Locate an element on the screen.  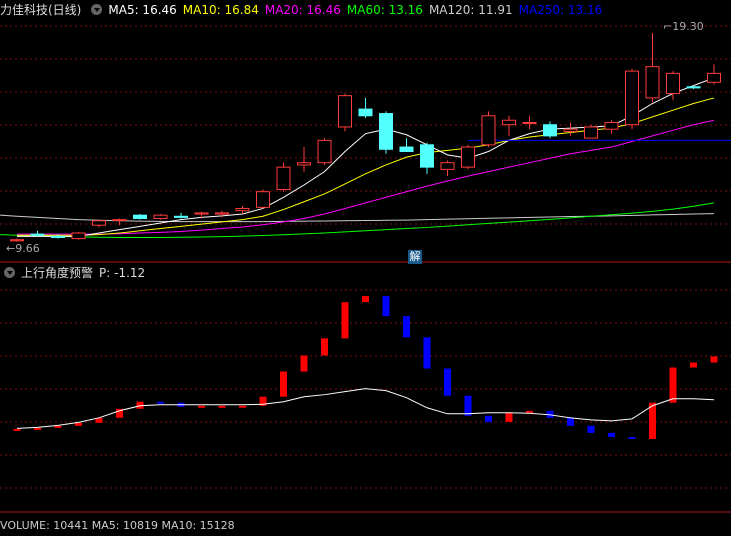
high-price-annotation: ⌐19.30 is located at coordinates (683, 26).